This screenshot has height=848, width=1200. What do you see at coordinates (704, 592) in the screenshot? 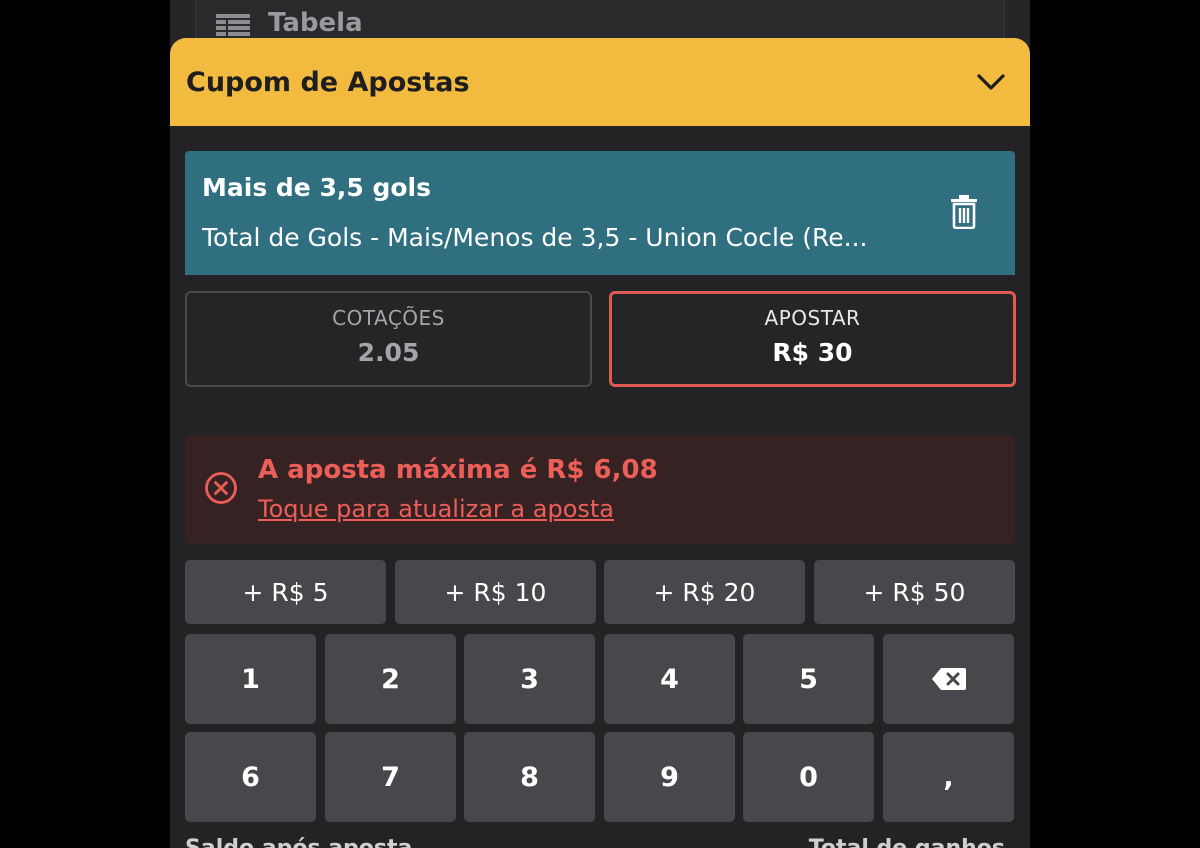
I see `quick-add-20-button: + R$ 20` at bounding box center [704, 592].